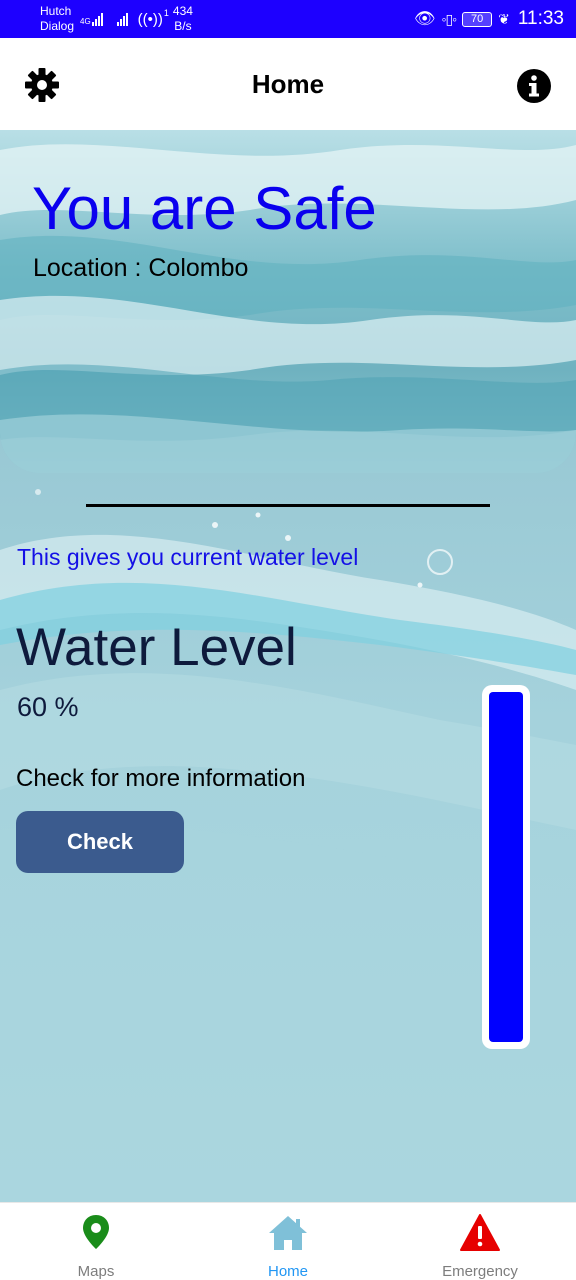 The height and width of the screenshot is (1280, 576). I want to click on safety-status: You are Safe, so click(204, 208).